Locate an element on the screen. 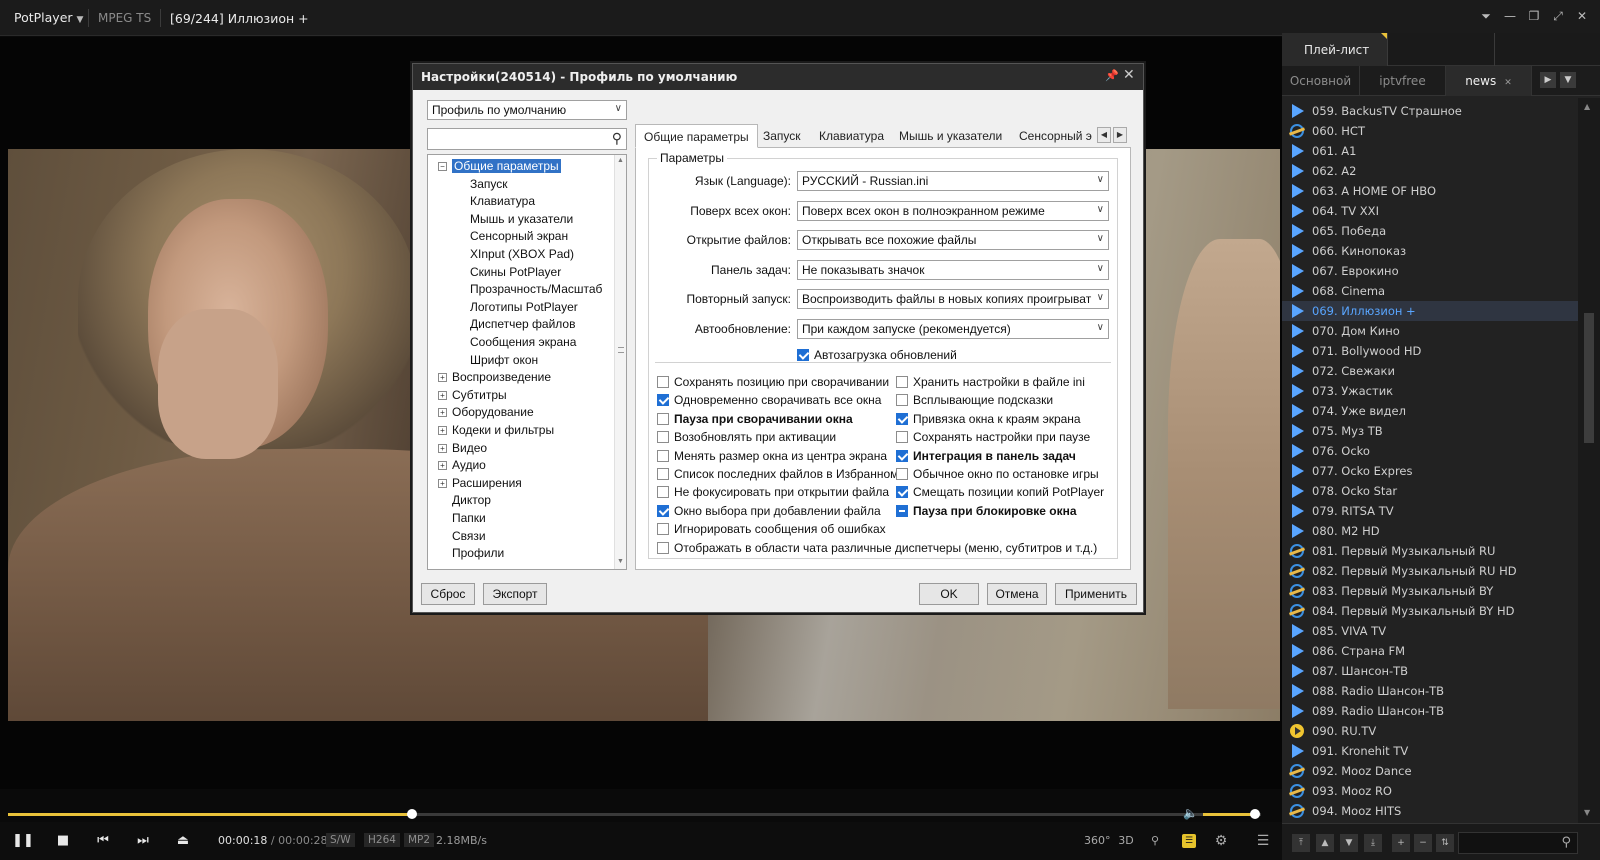 This screenshot has width=1600, height=860. fullscreen-button: ⤢ is located at coordinates (1558, 18).